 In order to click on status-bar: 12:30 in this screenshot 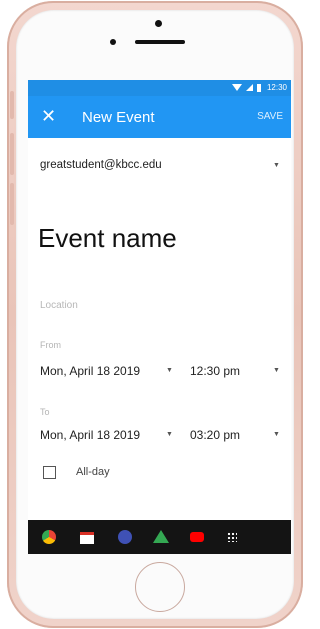, I will do `click(159, 88)`.